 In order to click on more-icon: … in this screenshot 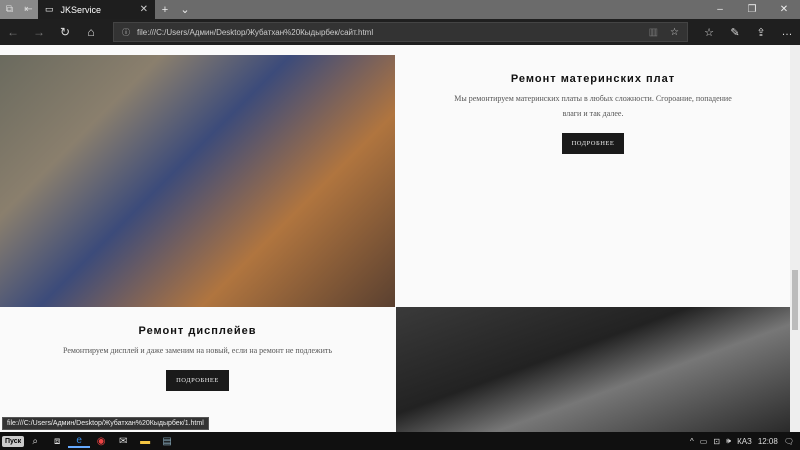, I will do `click(787, 32)`.